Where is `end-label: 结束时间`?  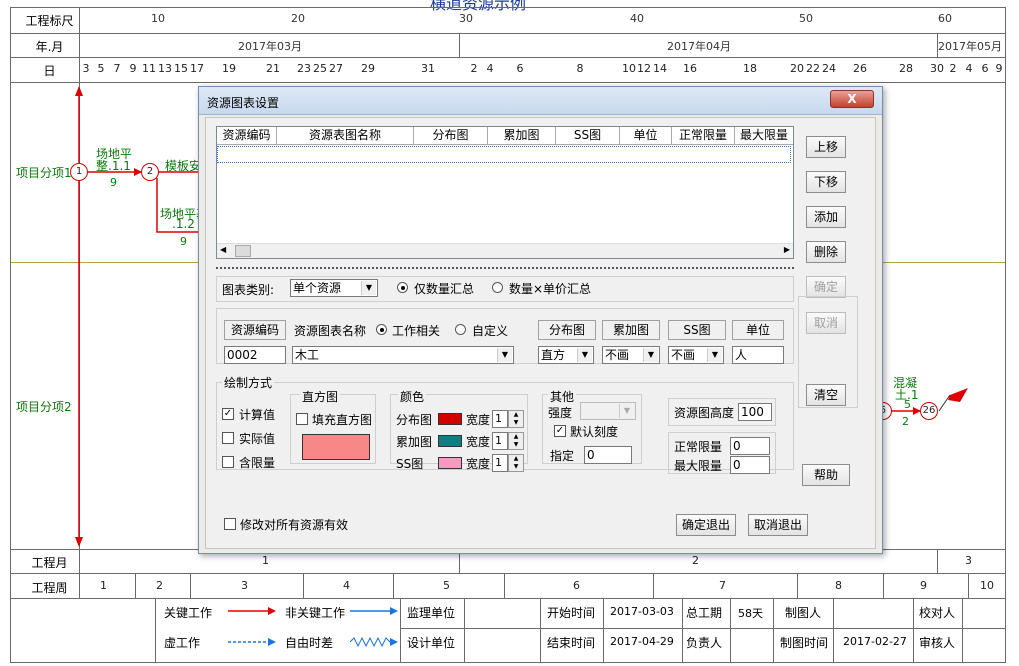 end-label: 结束时间 is located at coordinates (571, 643).